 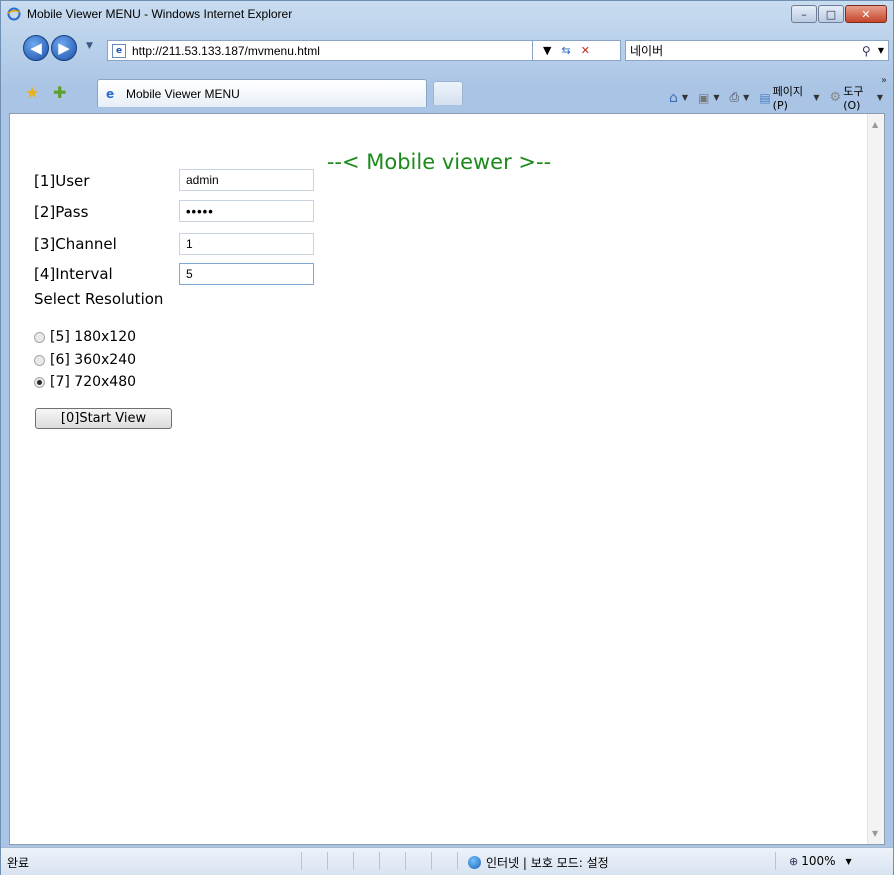 What do you see at coordinates (765, 97) in the screenshot?
I see `page-menu-icon: ▤` at bounding box center [765, 97].